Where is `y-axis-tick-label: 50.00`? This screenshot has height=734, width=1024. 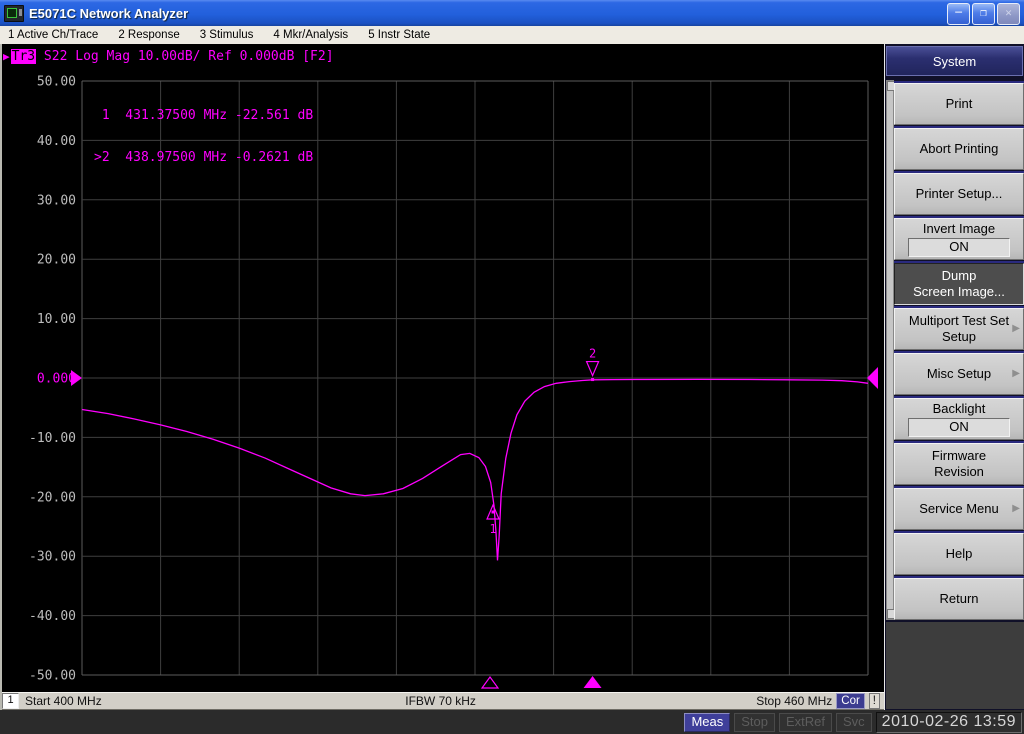
y-axis-tick-label: 50.00 is located at coordinates (56, 82).